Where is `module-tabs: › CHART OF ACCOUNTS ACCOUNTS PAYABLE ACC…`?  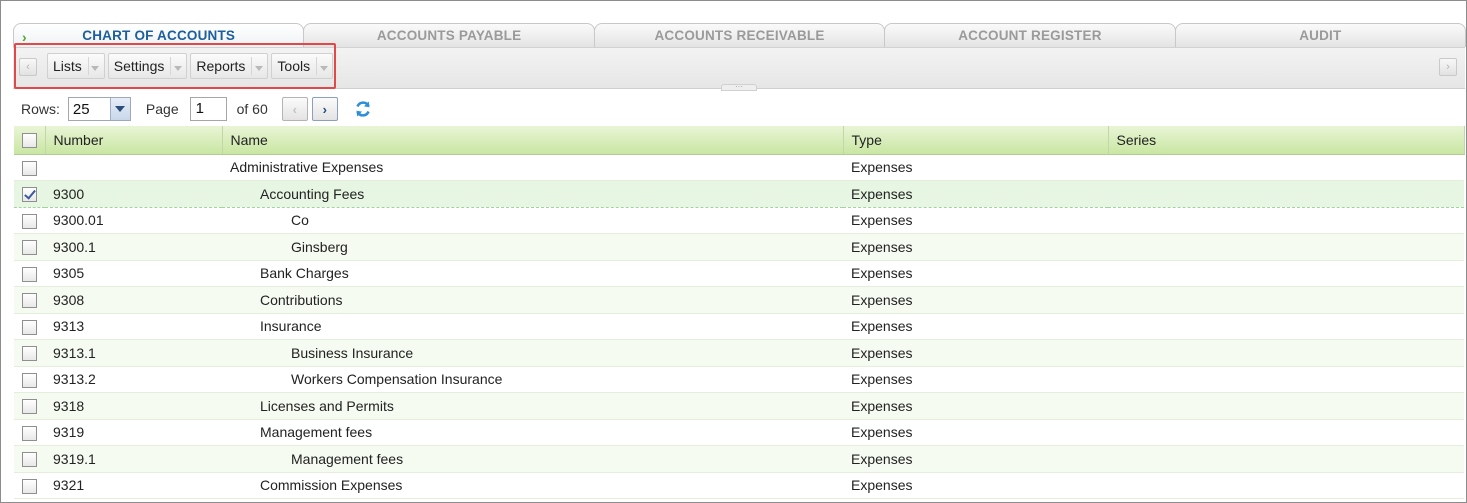 module-tabs: › CHART OF ACCOUNTS ACCOUNTS PAYABLE ACC… is located at coordinates (739, 35).